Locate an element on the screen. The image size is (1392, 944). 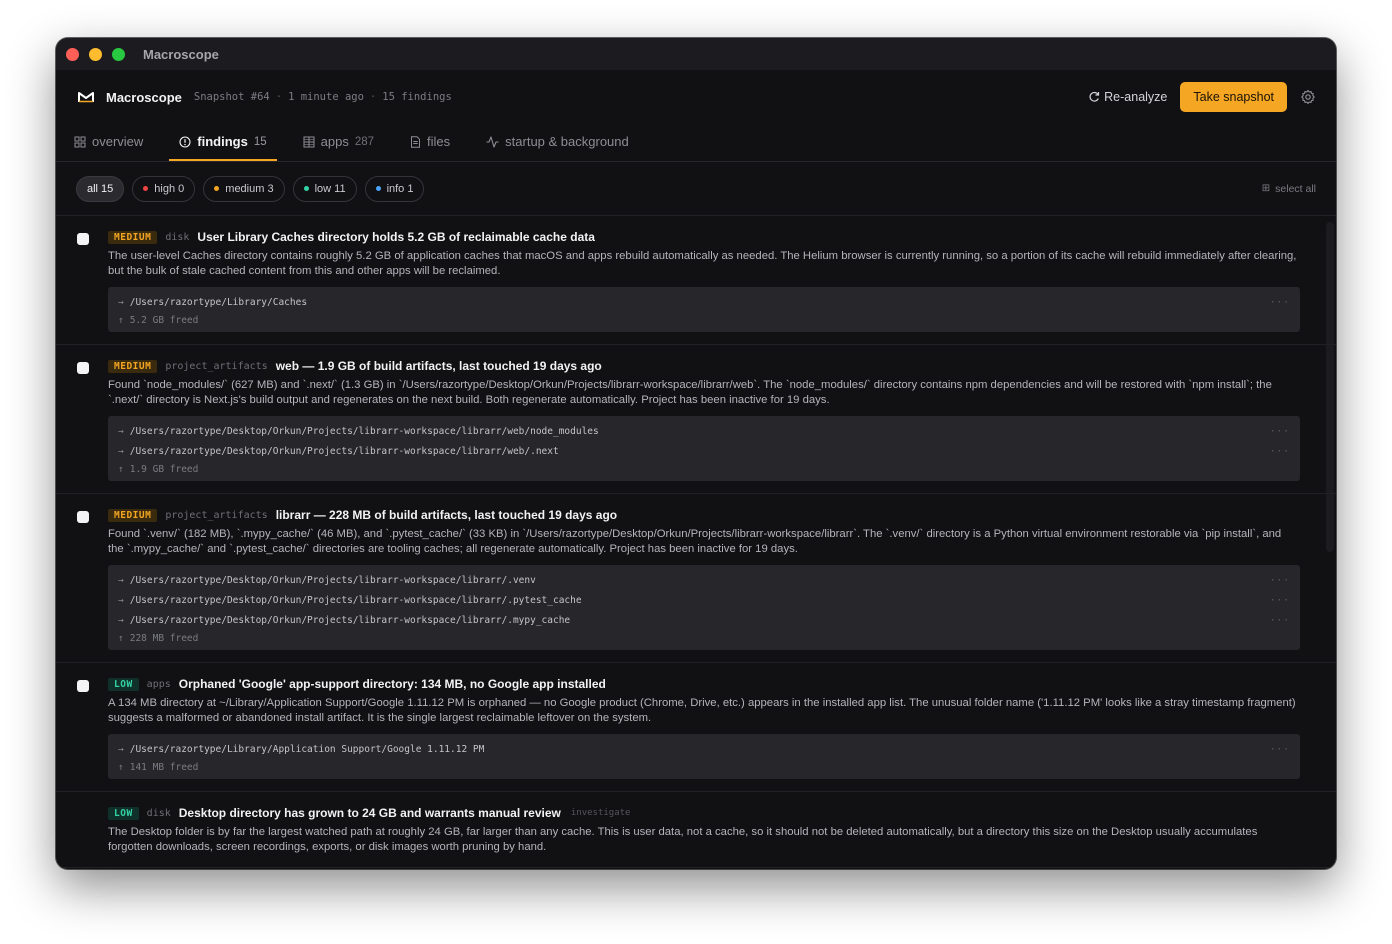
tab-apps-label: apps is located at coordinates (334, 141).